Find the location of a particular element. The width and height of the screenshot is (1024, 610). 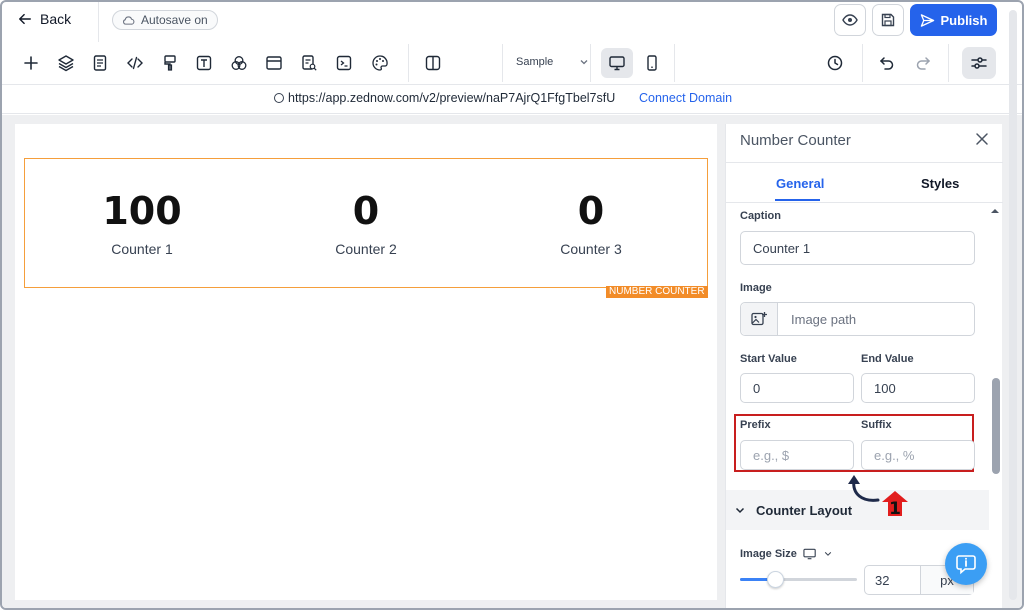

panel-toggle-button is located at coordinates (979, 63).